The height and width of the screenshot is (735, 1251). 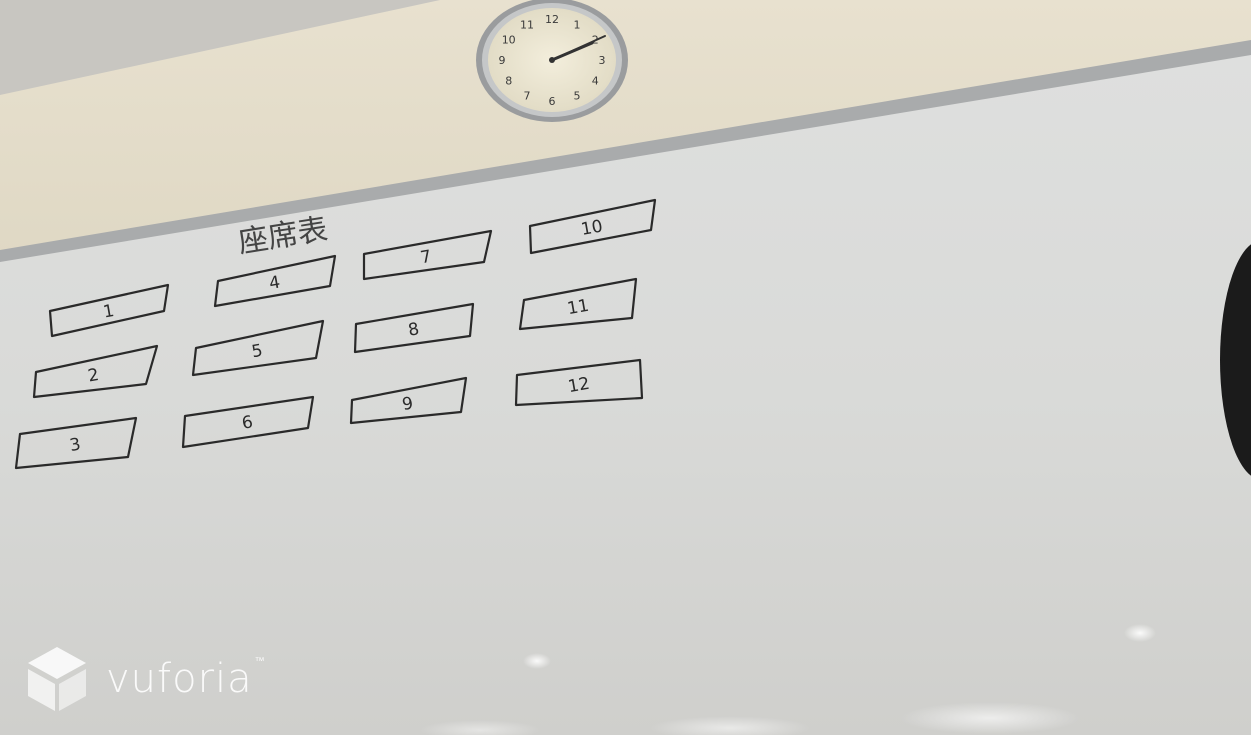 I want to click on clock-numeral: 7, so click(x=527, y=96).